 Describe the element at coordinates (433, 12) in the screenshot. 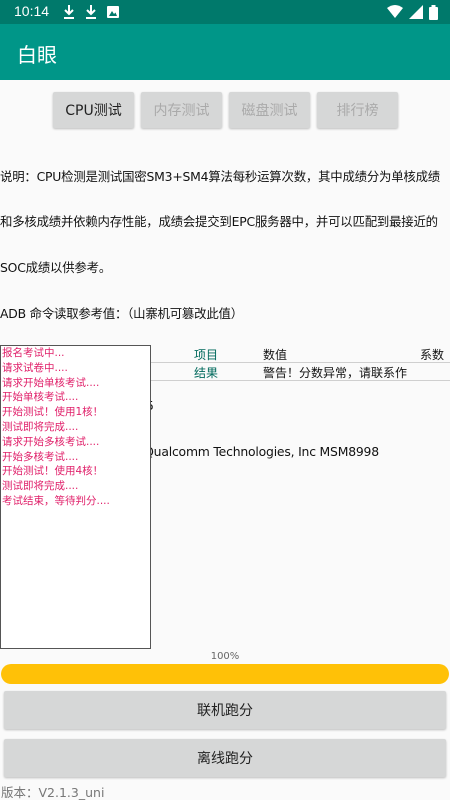

I see `battery-icon` at that location.